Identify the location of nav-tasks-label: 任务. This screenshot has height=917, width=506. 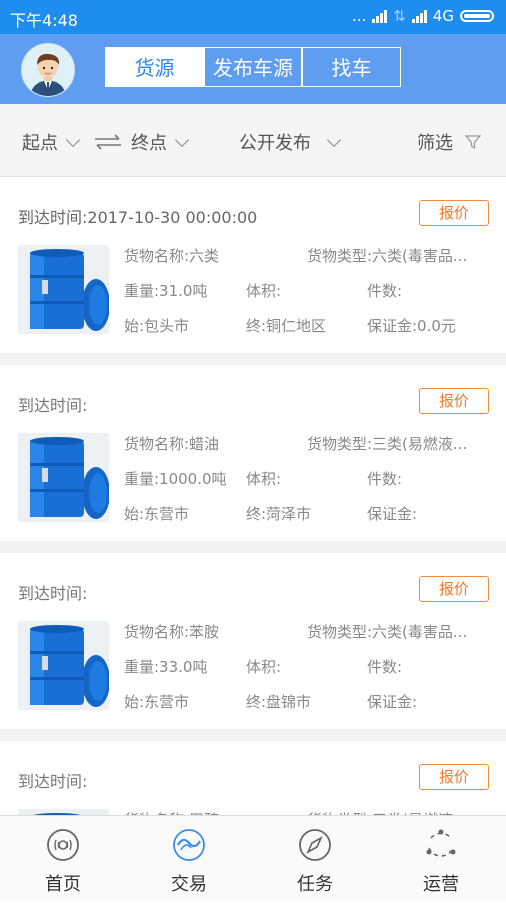
(315, 884).